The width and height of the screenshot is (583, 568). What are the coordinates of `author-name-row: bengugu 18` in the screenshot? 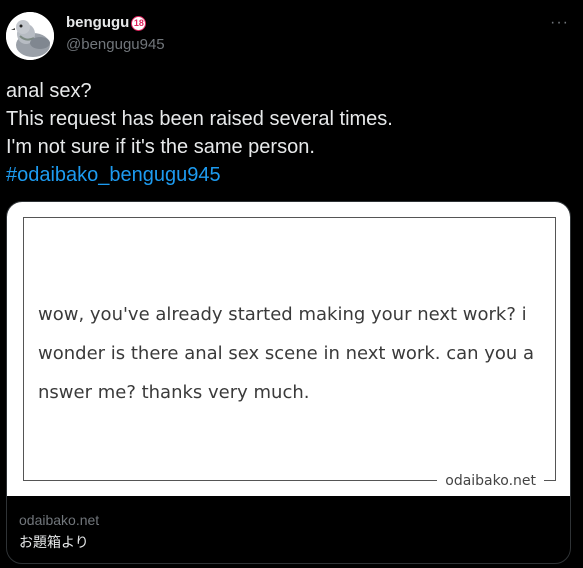 It's located at (115, 23).